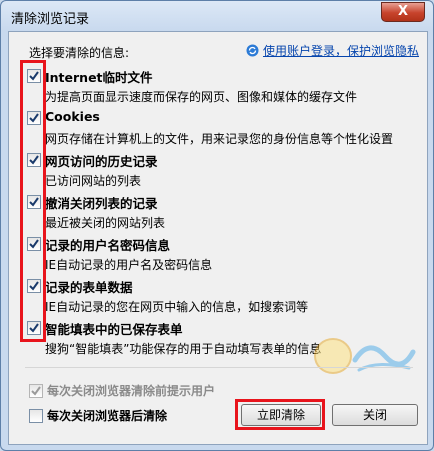 This screenshot has width=434, height=451. I want to click on privacy-login-link: 使用账户登录，保护浏览隐私, so click(332, 50).